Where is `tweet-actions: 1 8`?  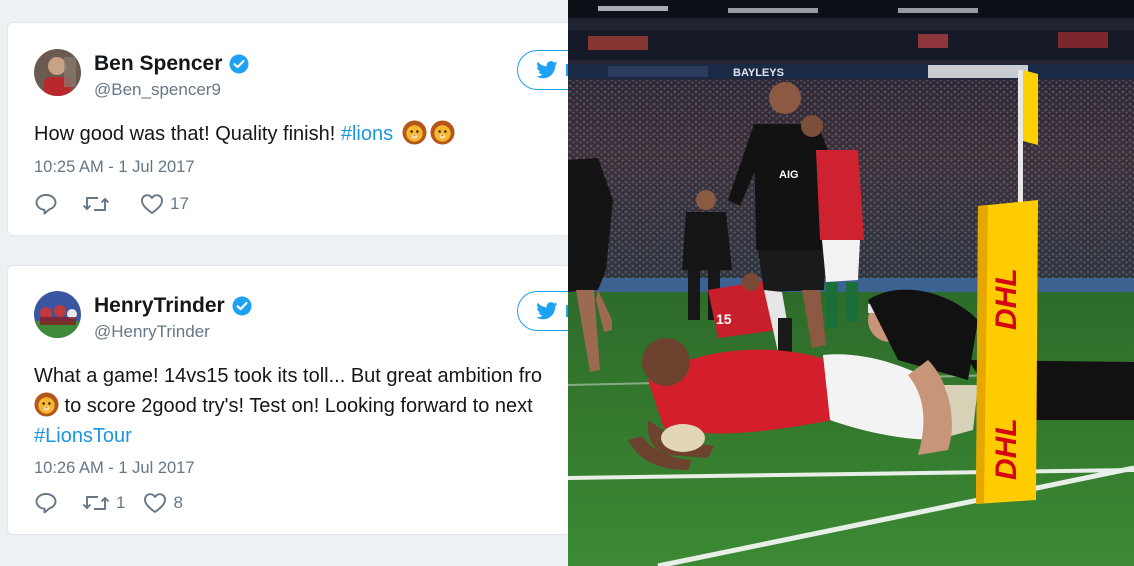
tweet-actions: 1 8 is located at coordinates (120, 503).